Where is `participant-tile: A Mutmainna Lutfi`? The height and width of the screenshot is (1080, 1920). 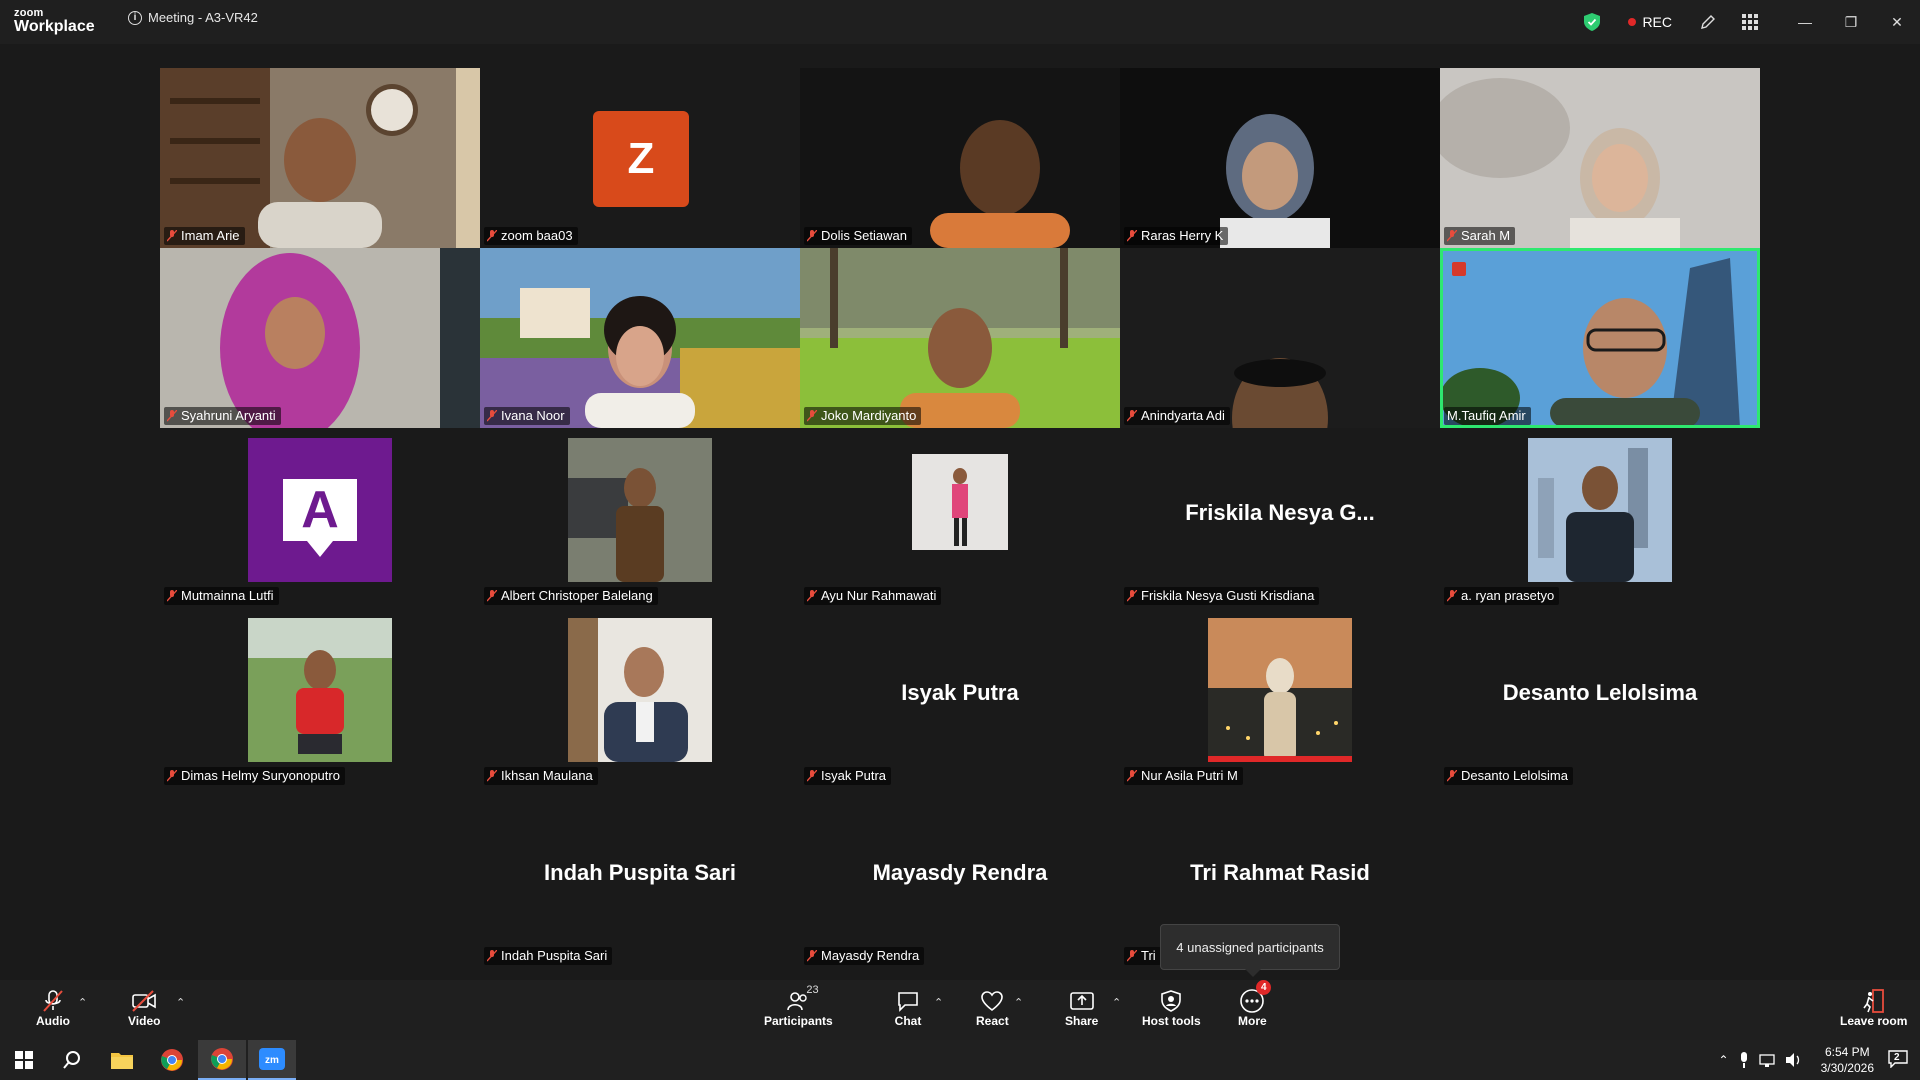
participant-tile: A Mutmainna Lutfi is located at coordinates (320, 518).